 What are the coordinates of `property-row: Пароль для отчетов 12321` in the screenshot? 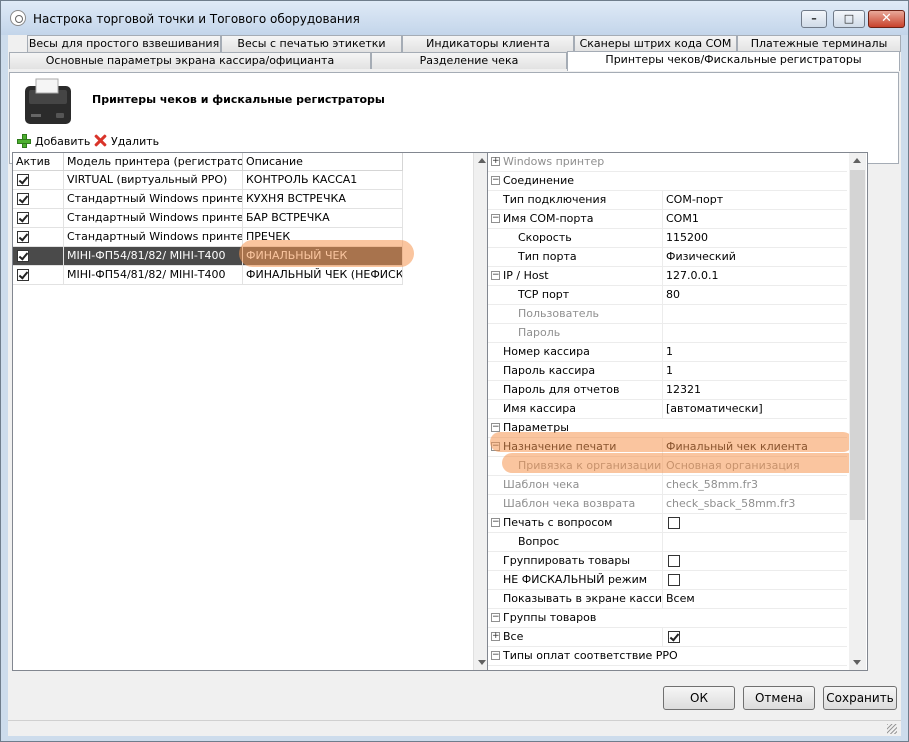 It's located at (667, 390).